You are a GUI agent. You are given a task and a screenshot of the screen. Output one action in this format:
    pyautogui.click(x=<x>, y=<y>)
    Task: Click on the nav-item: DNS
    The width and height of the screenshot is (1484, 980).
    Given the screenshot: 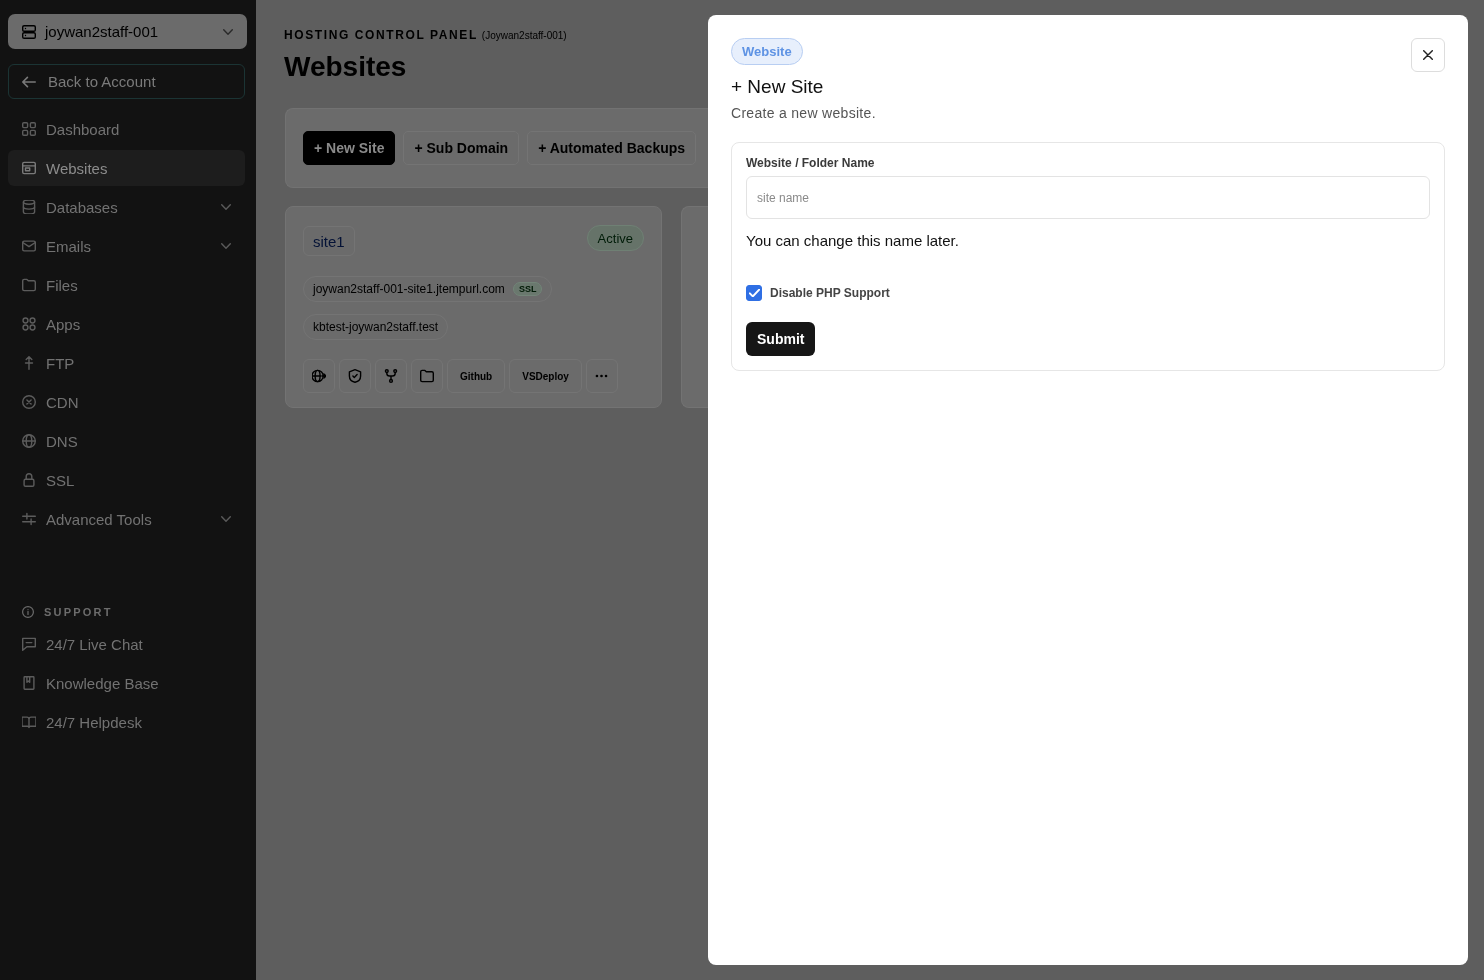 What is the action you would take?
    pyautogui.click(x=126, y=441)
    